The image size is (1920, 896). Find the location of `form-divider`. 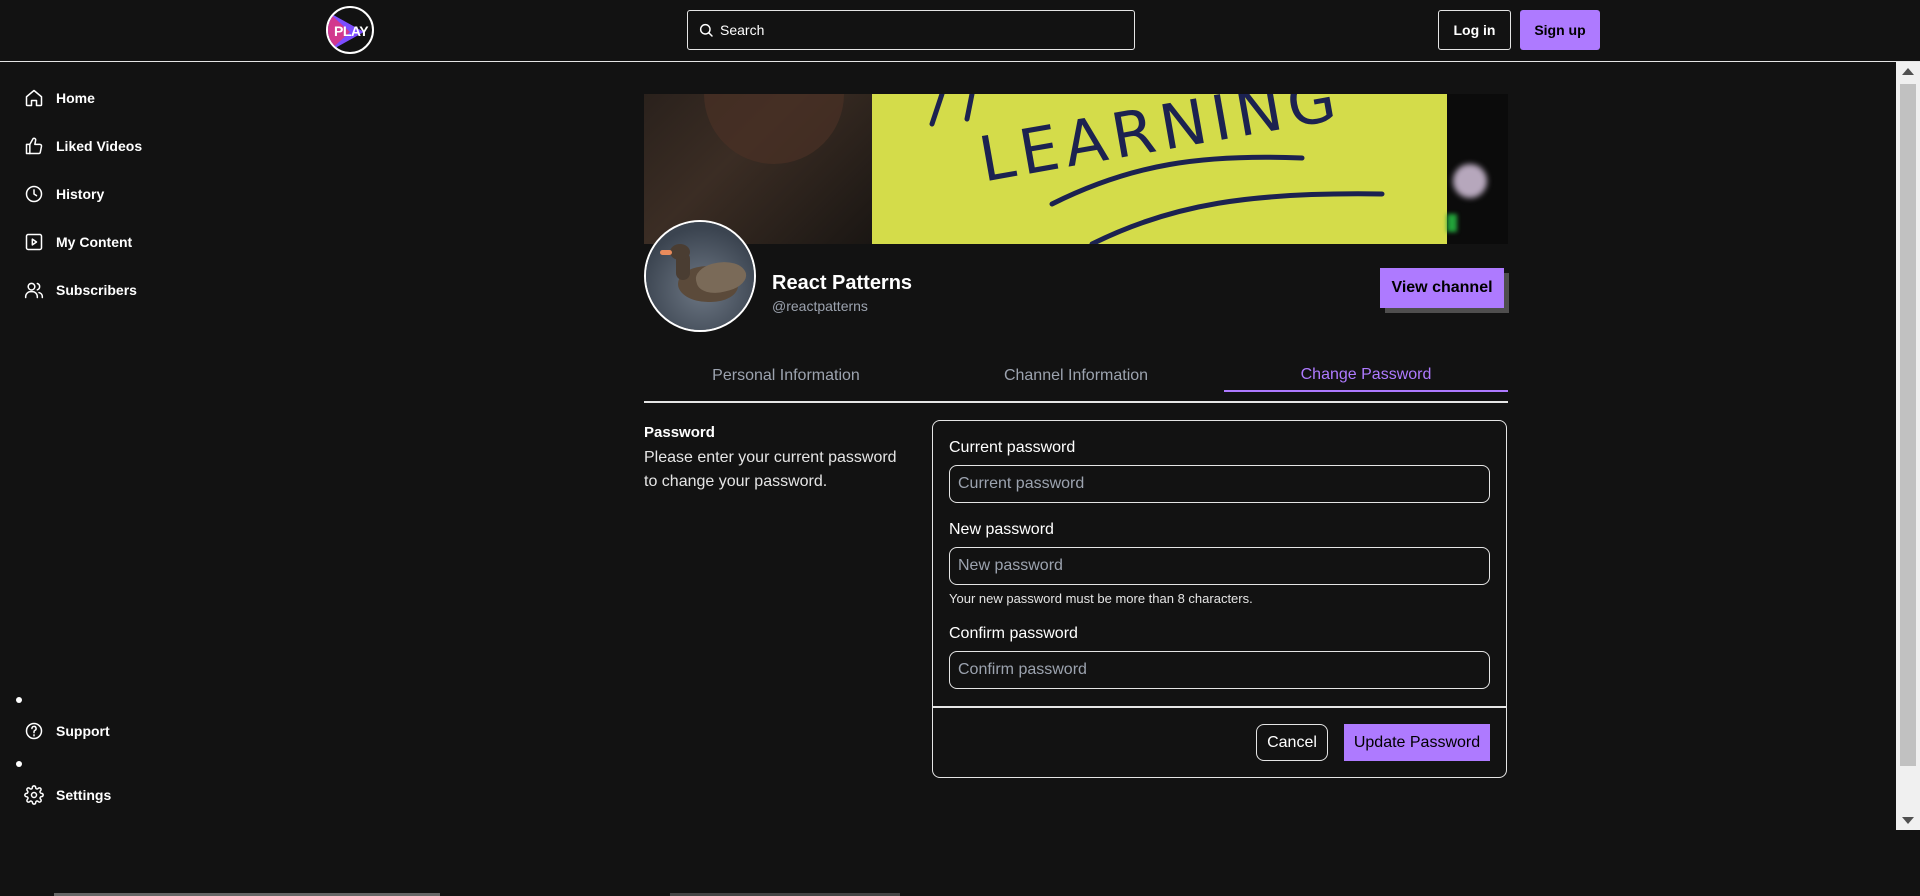

form-divider is located at coordinates (1219, 707).